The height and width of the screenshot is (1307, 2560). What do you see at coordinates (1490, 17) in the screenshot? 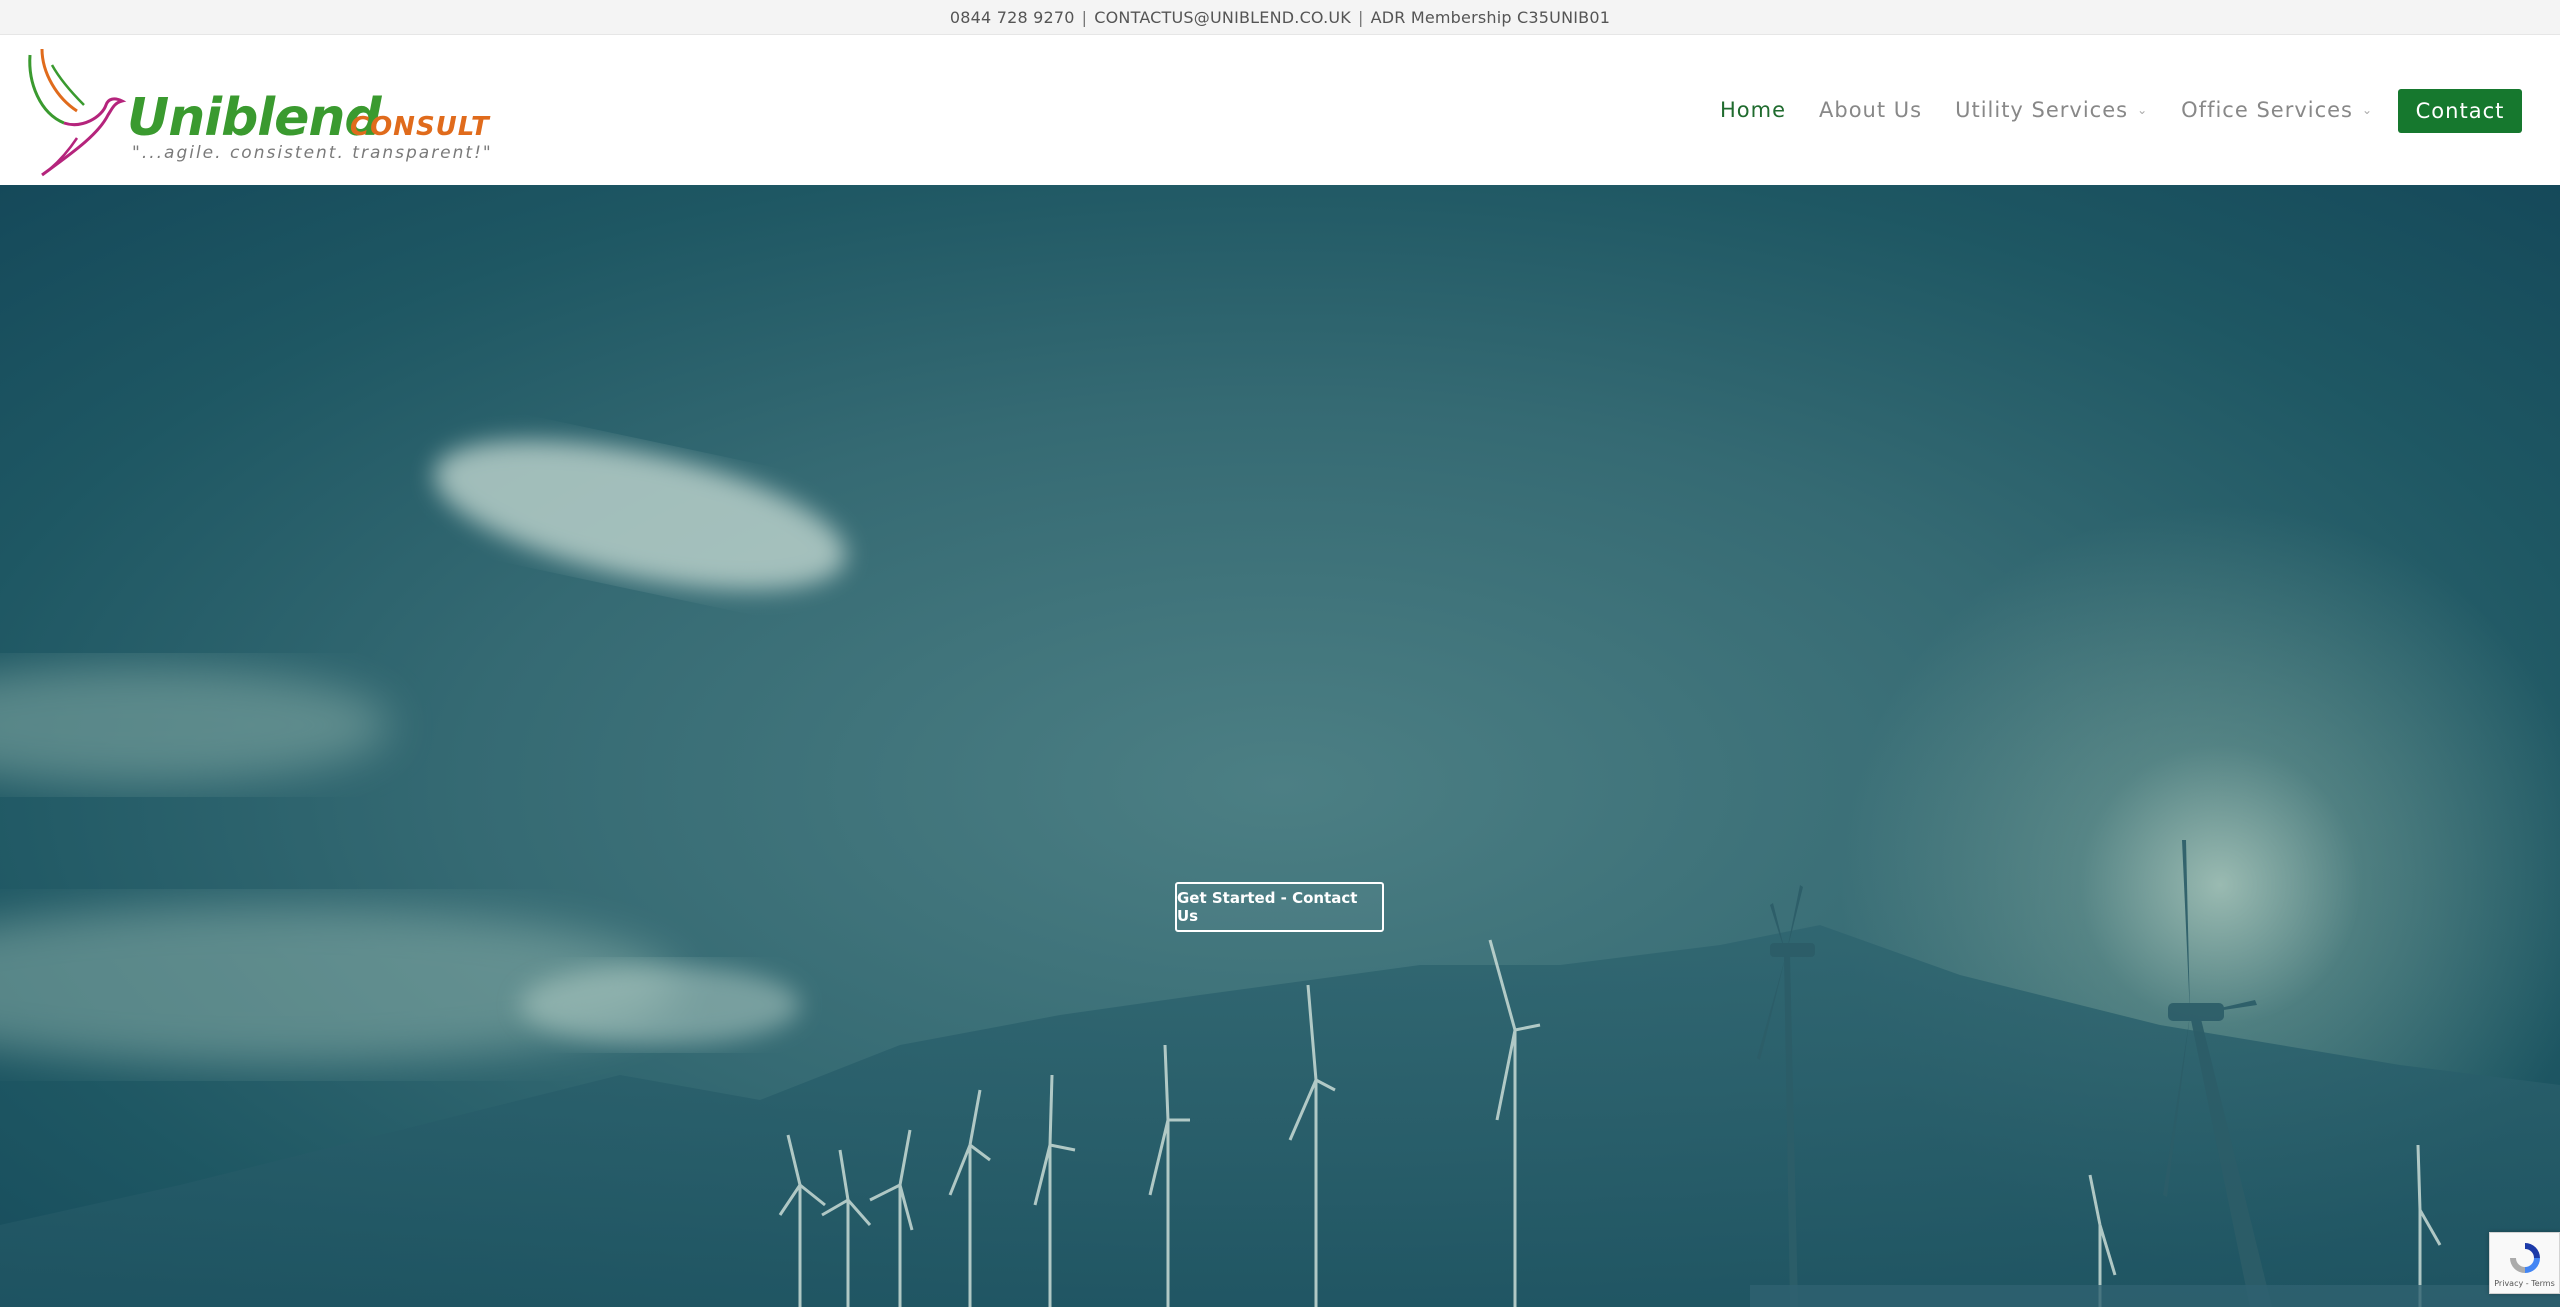
I see `membership-text: ADR Membership C35UNIB01` at bounding box center [1490, 17].